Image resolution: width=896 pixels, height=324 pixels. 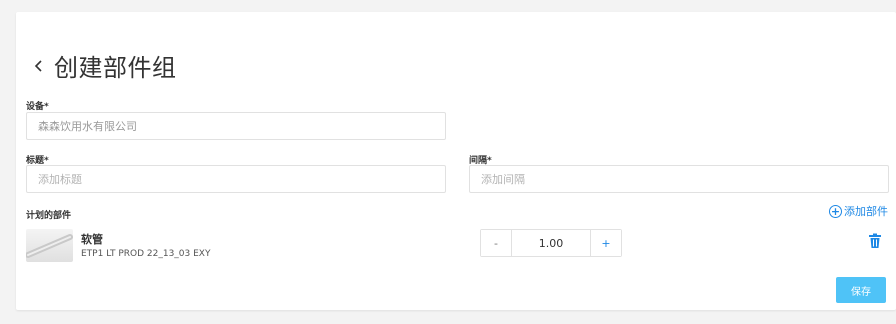 What do you see at coordinates (606, 243) in the screenshot?
I see `increment-button: +` at bounding box center [606, 243].